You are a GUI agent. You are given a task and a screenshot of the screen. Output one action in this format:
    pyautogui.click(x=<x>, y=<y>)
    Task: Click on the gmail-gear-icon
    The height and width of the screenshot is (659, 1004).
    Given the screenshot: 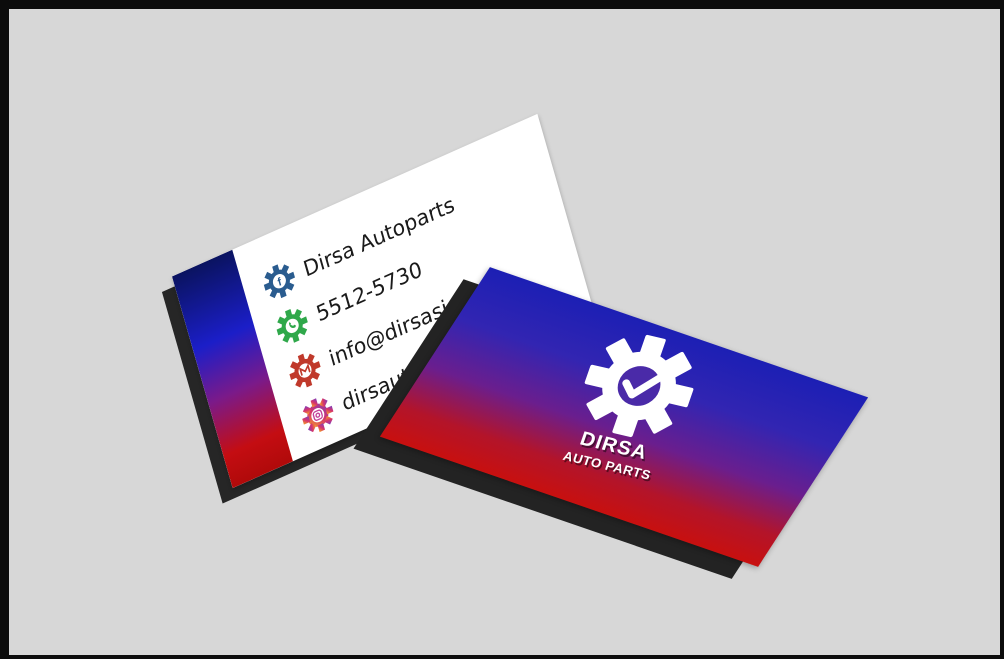 What is the action you would take?
    pyautogui.click(x=305, y=370)
    